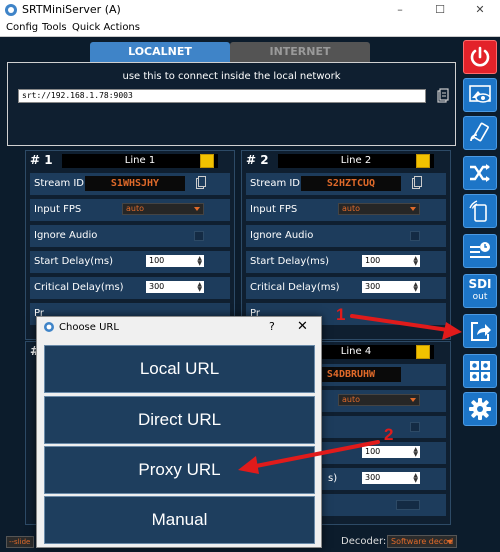 This screenshot has width=500, height=552. I want to click on annotation-number-2: 2, so click(389, 434).